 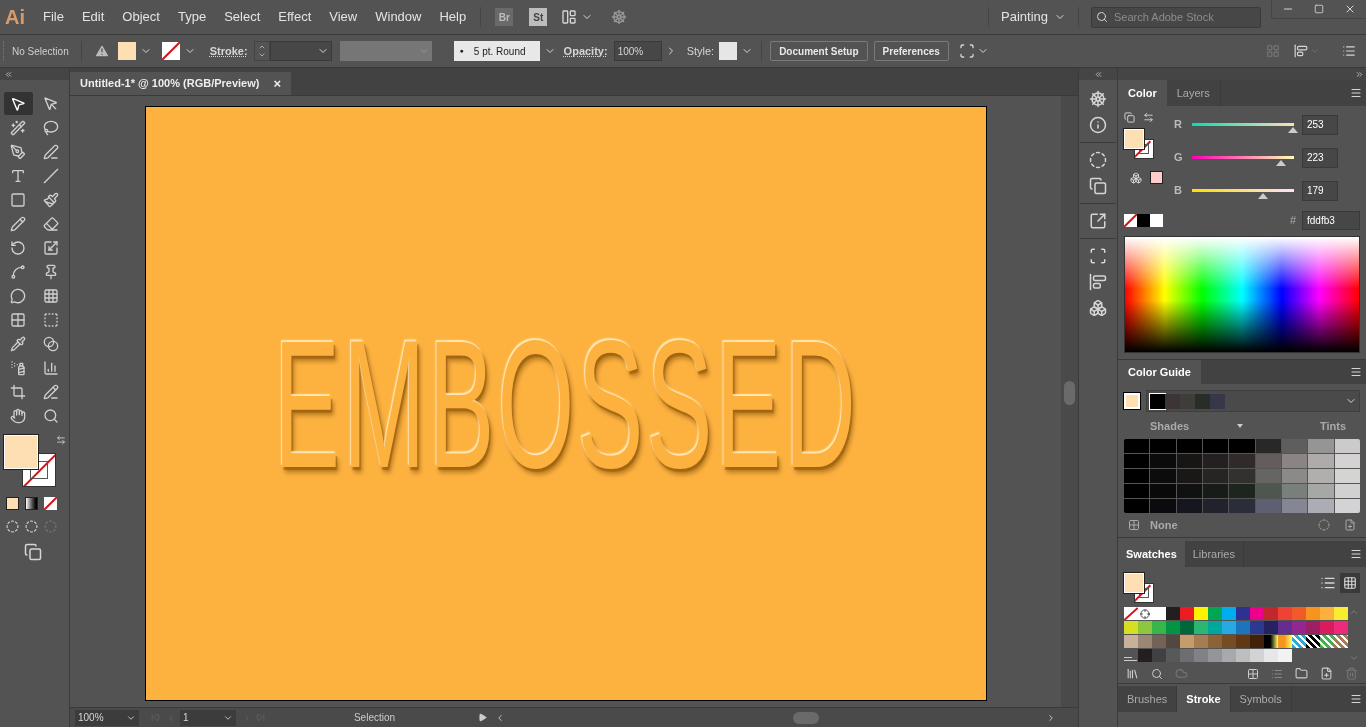 What do you see at coordinates (374, 717) in the screenshot?
I see `status-field: Selection` at bounding box center [374, 717].